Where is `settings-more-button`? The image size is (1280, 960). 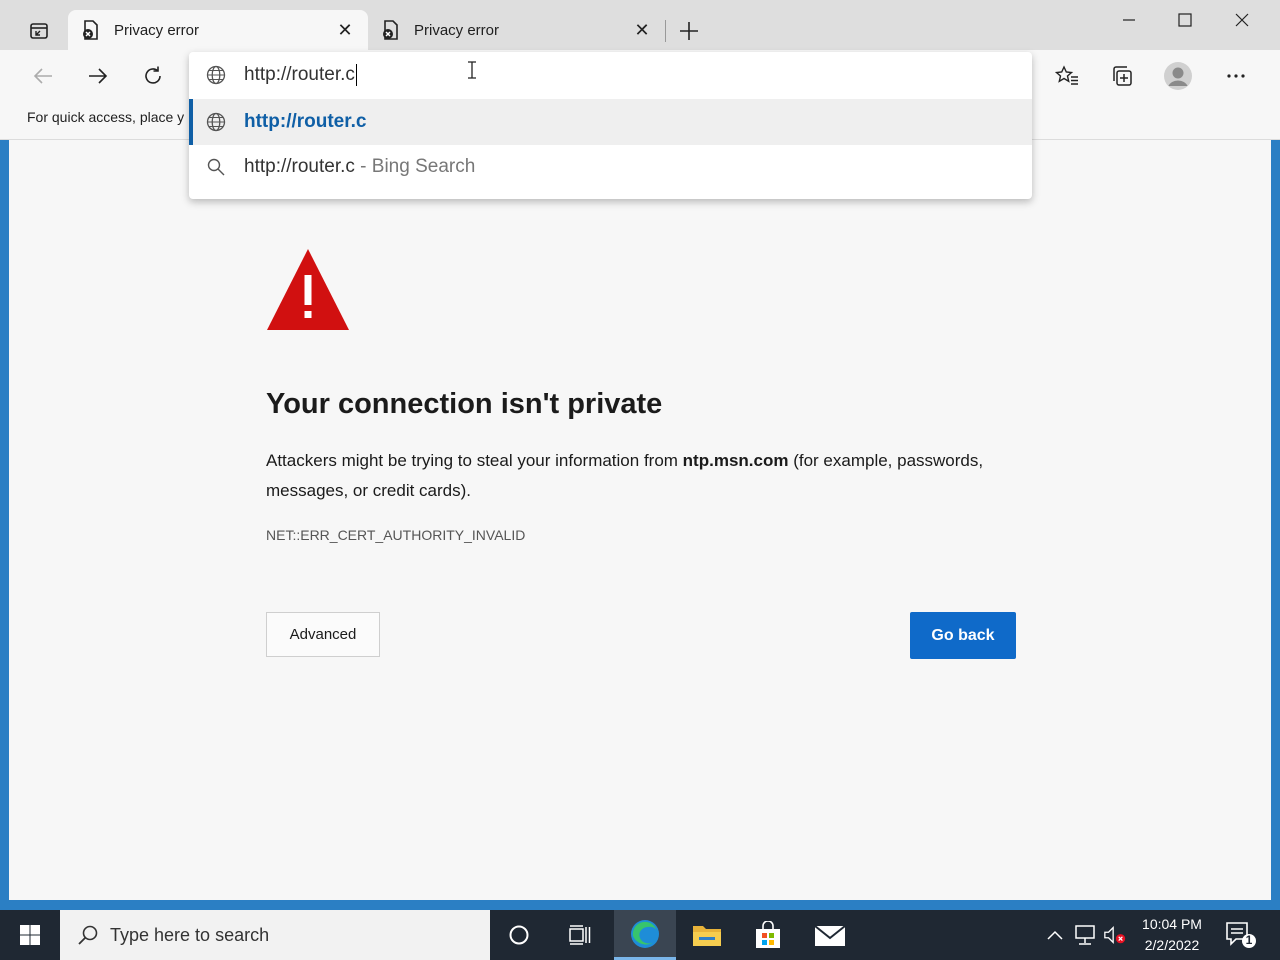 settings-more-button is located at coordinates (1236, 76).